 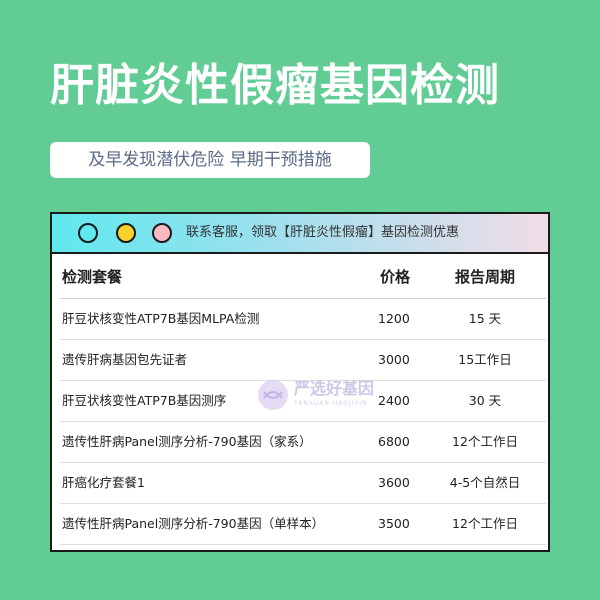 What do you see at coordinates (125, 359) in the screenshot?
I see `package-name: 遗传肝病基因包先证者` at bounding box center [125, 359].